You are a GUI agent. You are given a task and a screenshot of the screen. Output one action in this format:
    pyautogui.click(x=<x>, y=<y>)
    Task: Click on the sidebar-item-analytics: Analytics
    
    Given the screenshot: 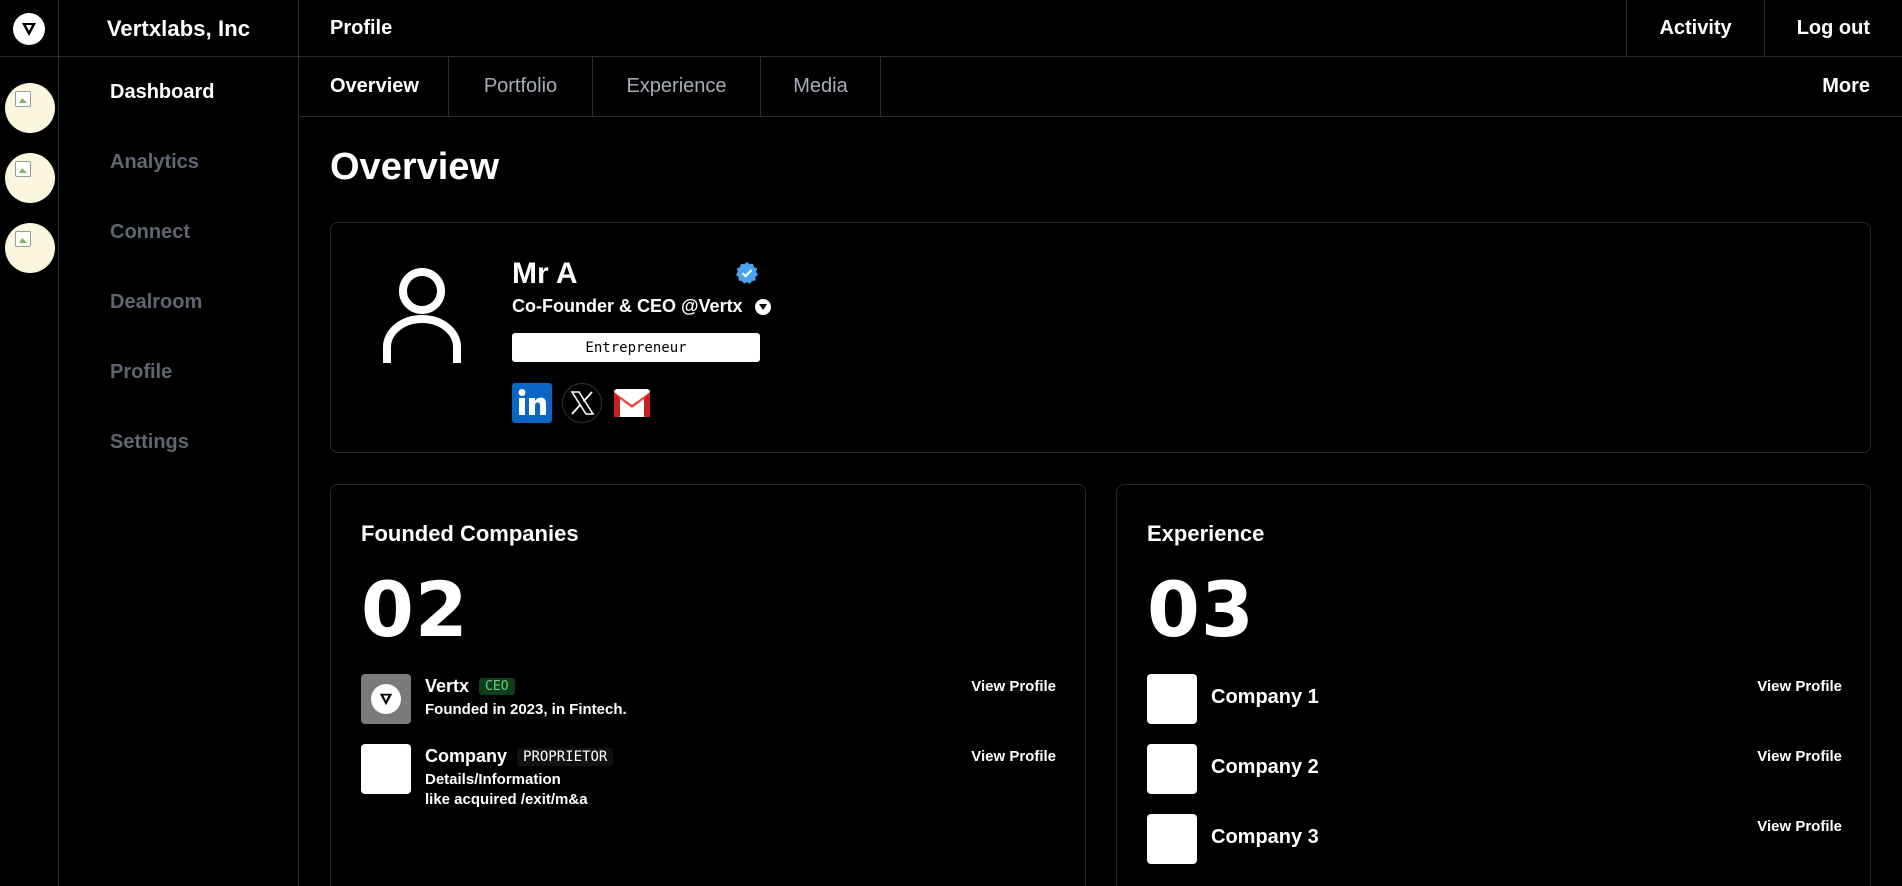 What is the action you would take?
    pyautogui.click(x=154, y=162)
    